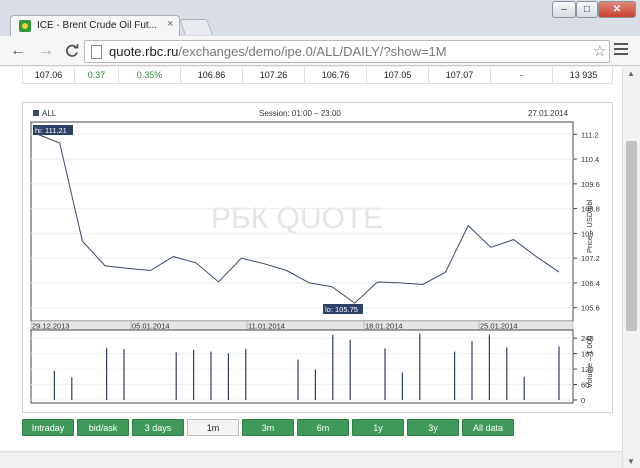 Image resolution: width=640 pixels, height=468 pixels. What do you see at coordinates (311, 459) in the screenshot?
I see `horizontal-scroll-strip` at bounding box center [311, 459].